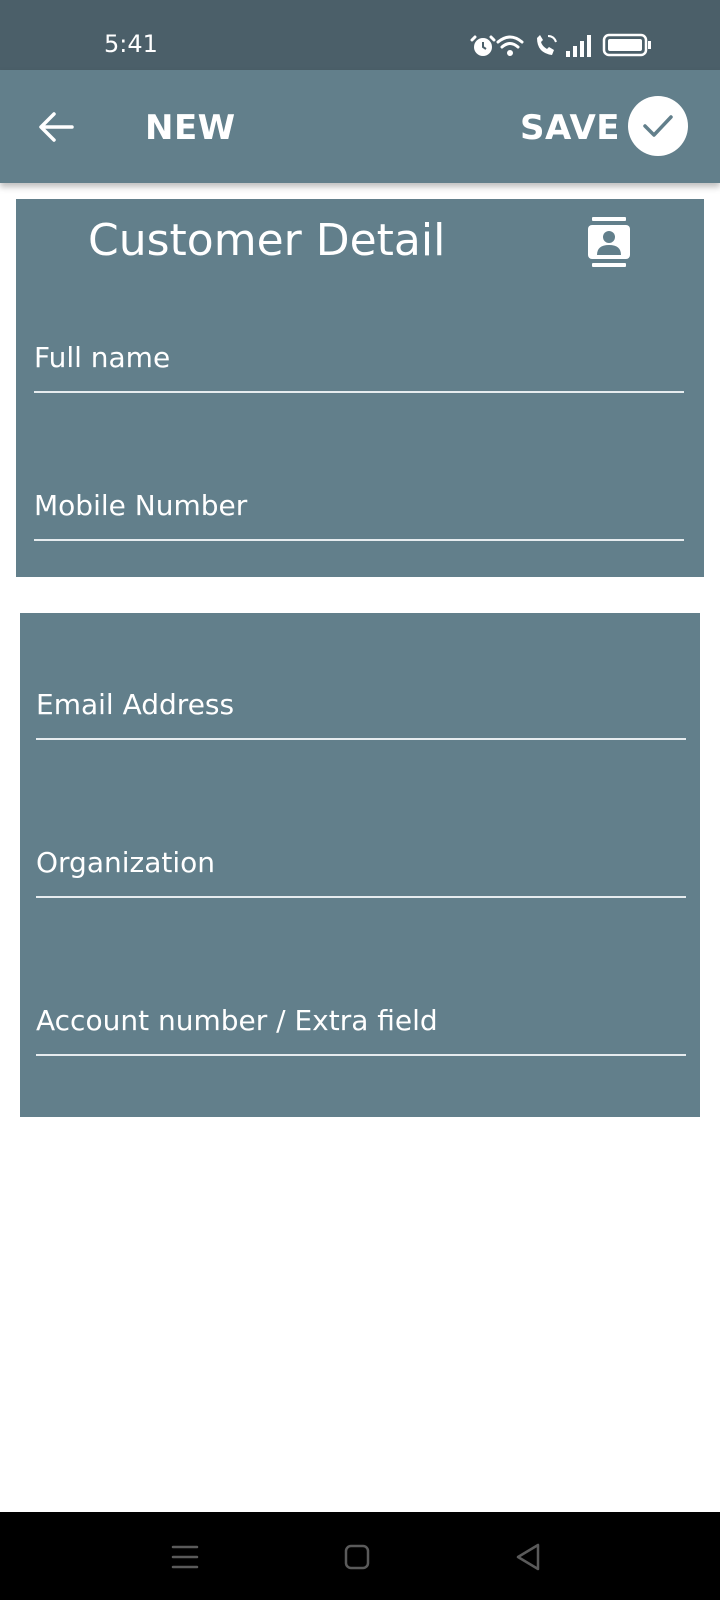  What do you see at coordinates (361, 705) in the screenshot?
I see `email-address-field` at bounding box center [361, 705].